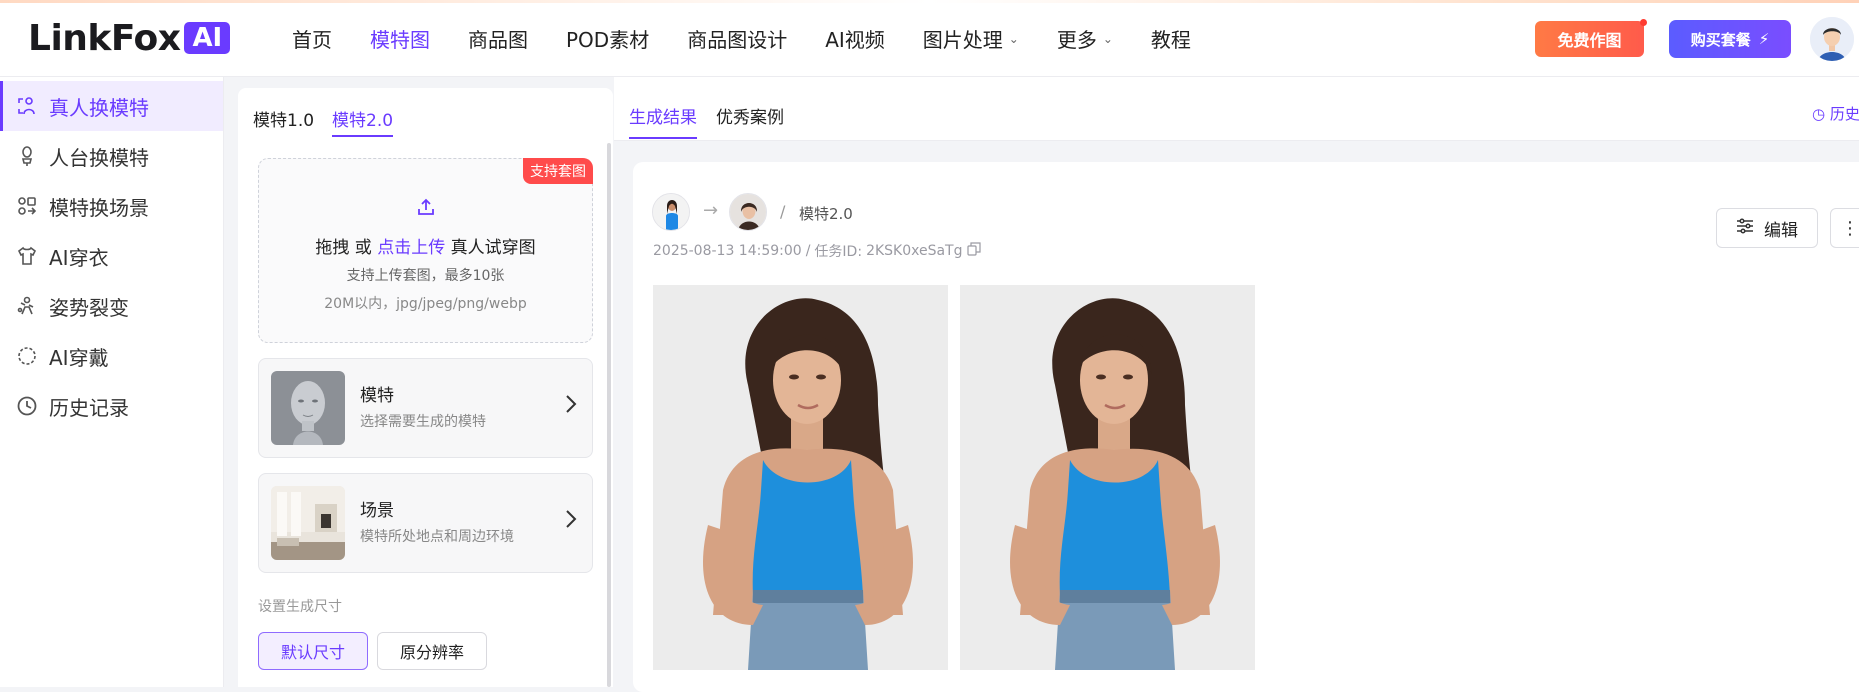 The width and height of the screenshot is (1859, 692). Describe the element at coordinates (425, 304) in the screenshot. I see `upload-hint-format: 20M以内，jpg/jpeg/png/webp` at that location.